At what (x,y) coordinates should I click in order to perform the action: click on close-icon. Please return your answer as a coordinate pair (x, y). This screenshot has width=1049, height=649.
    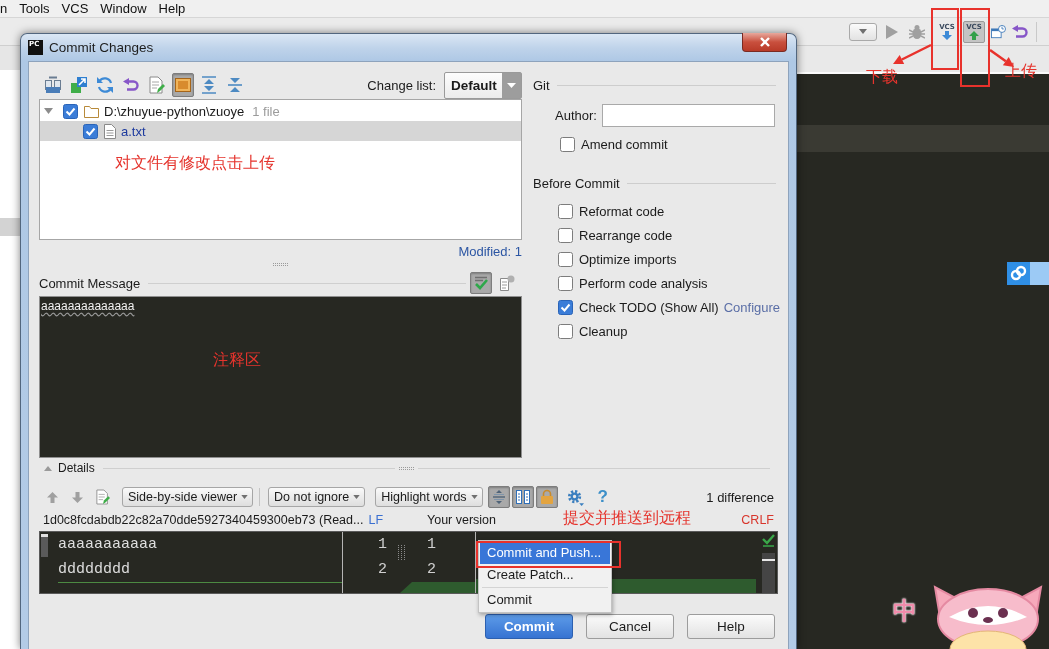
    Looking at the image, I should click on (764, 42).